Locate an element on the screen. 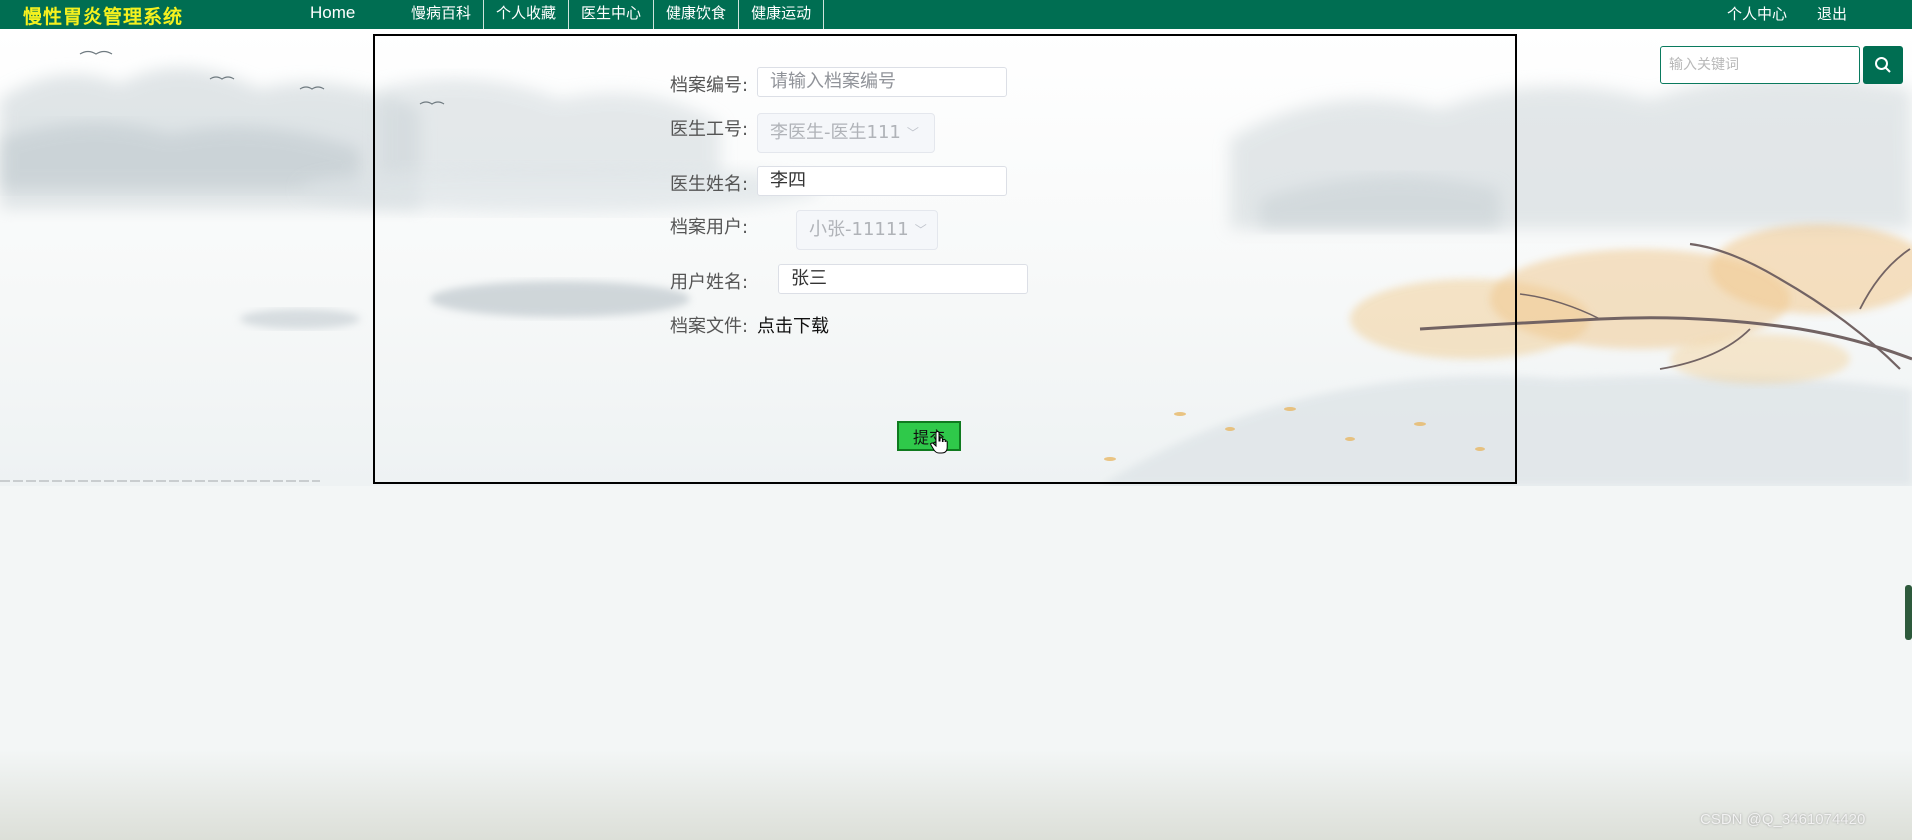 The height and width of the screenshot is (840, 1912). doctor-id-select: 李医生-医生111 ﹀ is located at coordinates (846, 133).